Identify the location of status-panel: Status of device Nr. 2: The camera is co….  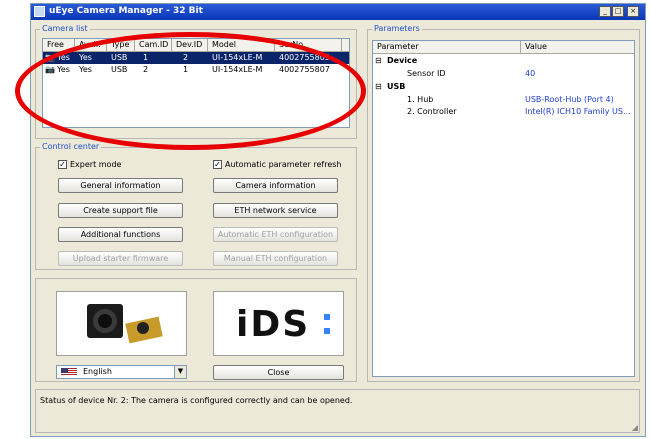
(337, 411).